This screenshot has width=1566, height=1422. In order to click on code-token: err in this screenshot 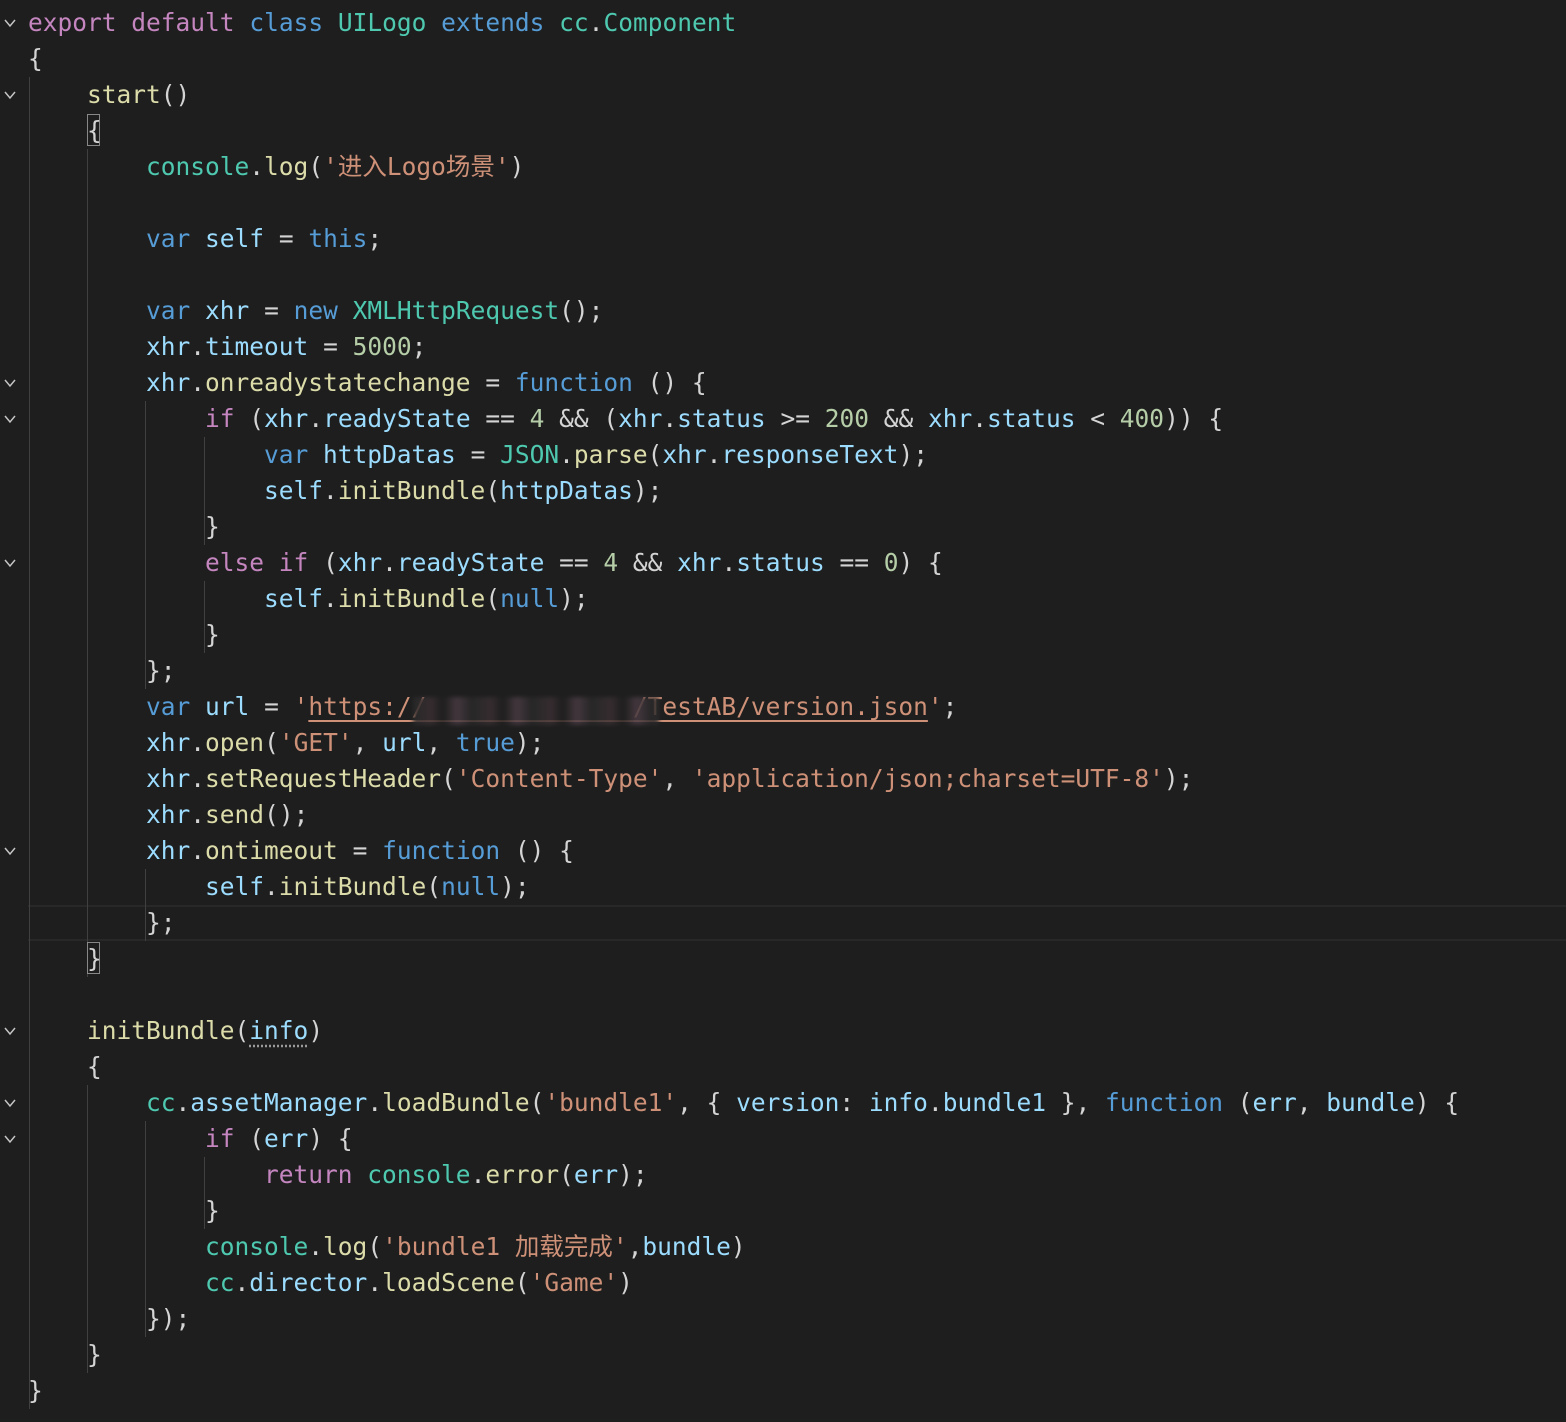, I will do `click(596, 1174)`.